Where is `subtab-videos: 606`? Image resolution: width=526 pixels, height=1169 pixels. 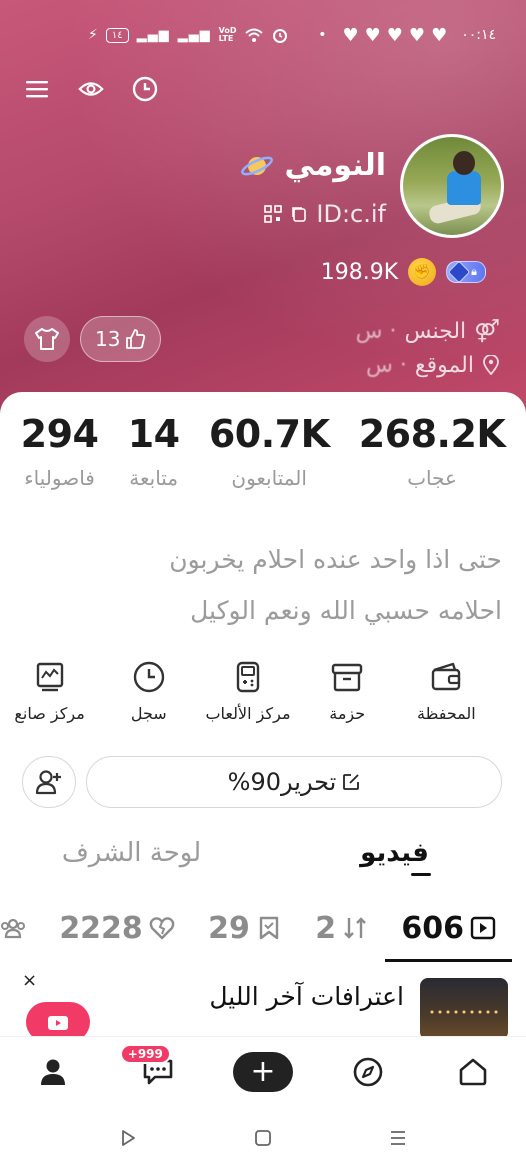
subtab-videos: 606 is located at coordinates (448, 930).